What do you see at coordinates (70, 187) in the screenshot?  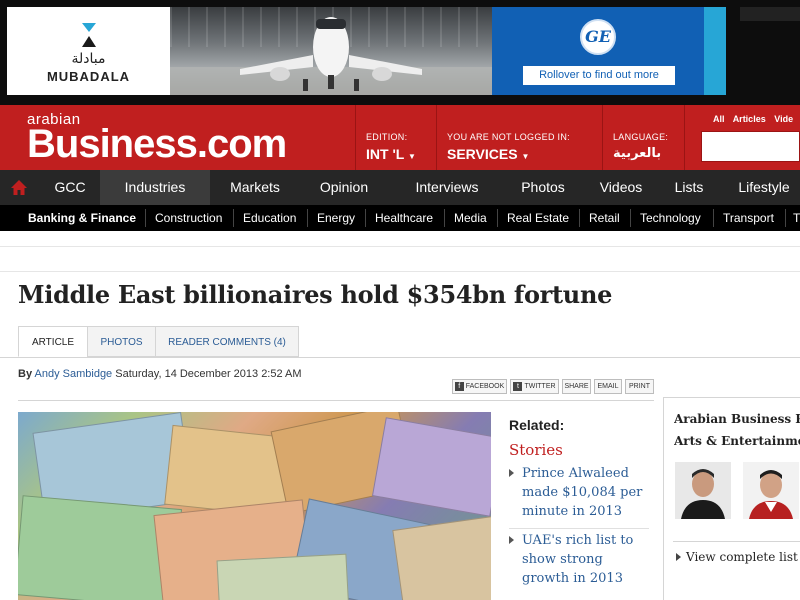 I see `nav-gcc: GCC` at bounding box center [70, 187].